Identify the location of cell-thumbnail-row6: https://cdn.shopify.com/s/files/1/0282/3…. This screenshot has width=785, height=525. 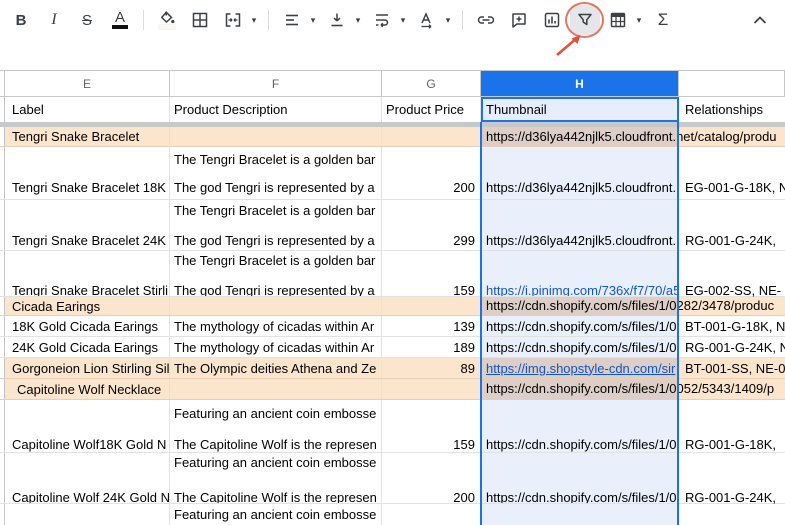
(627, 306).